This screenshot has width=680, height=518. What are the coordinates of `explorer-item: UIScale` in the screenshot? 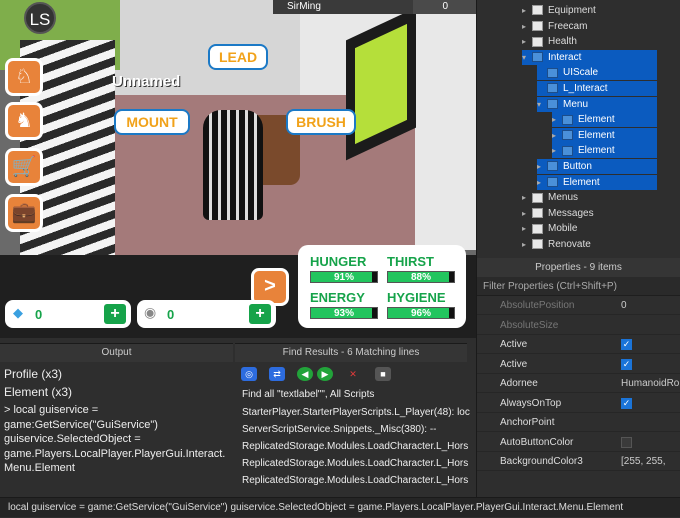 It's located at (597, 73).